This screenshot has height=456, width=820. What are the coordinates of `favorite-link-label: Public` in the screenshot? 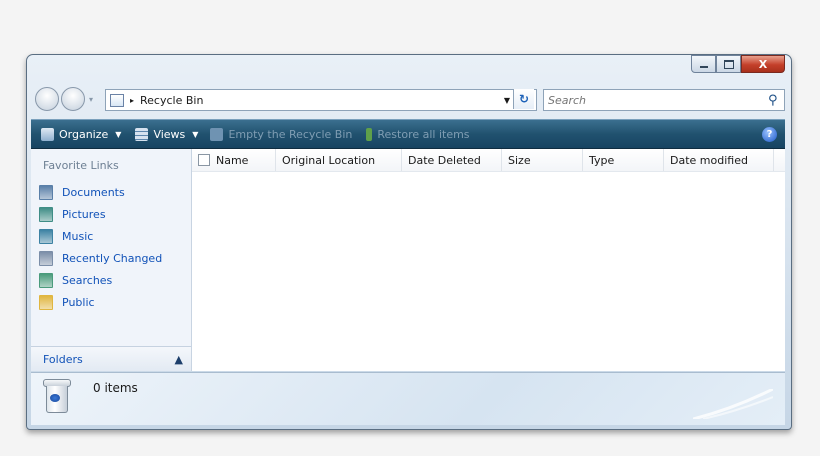 It's located at (78, 302).